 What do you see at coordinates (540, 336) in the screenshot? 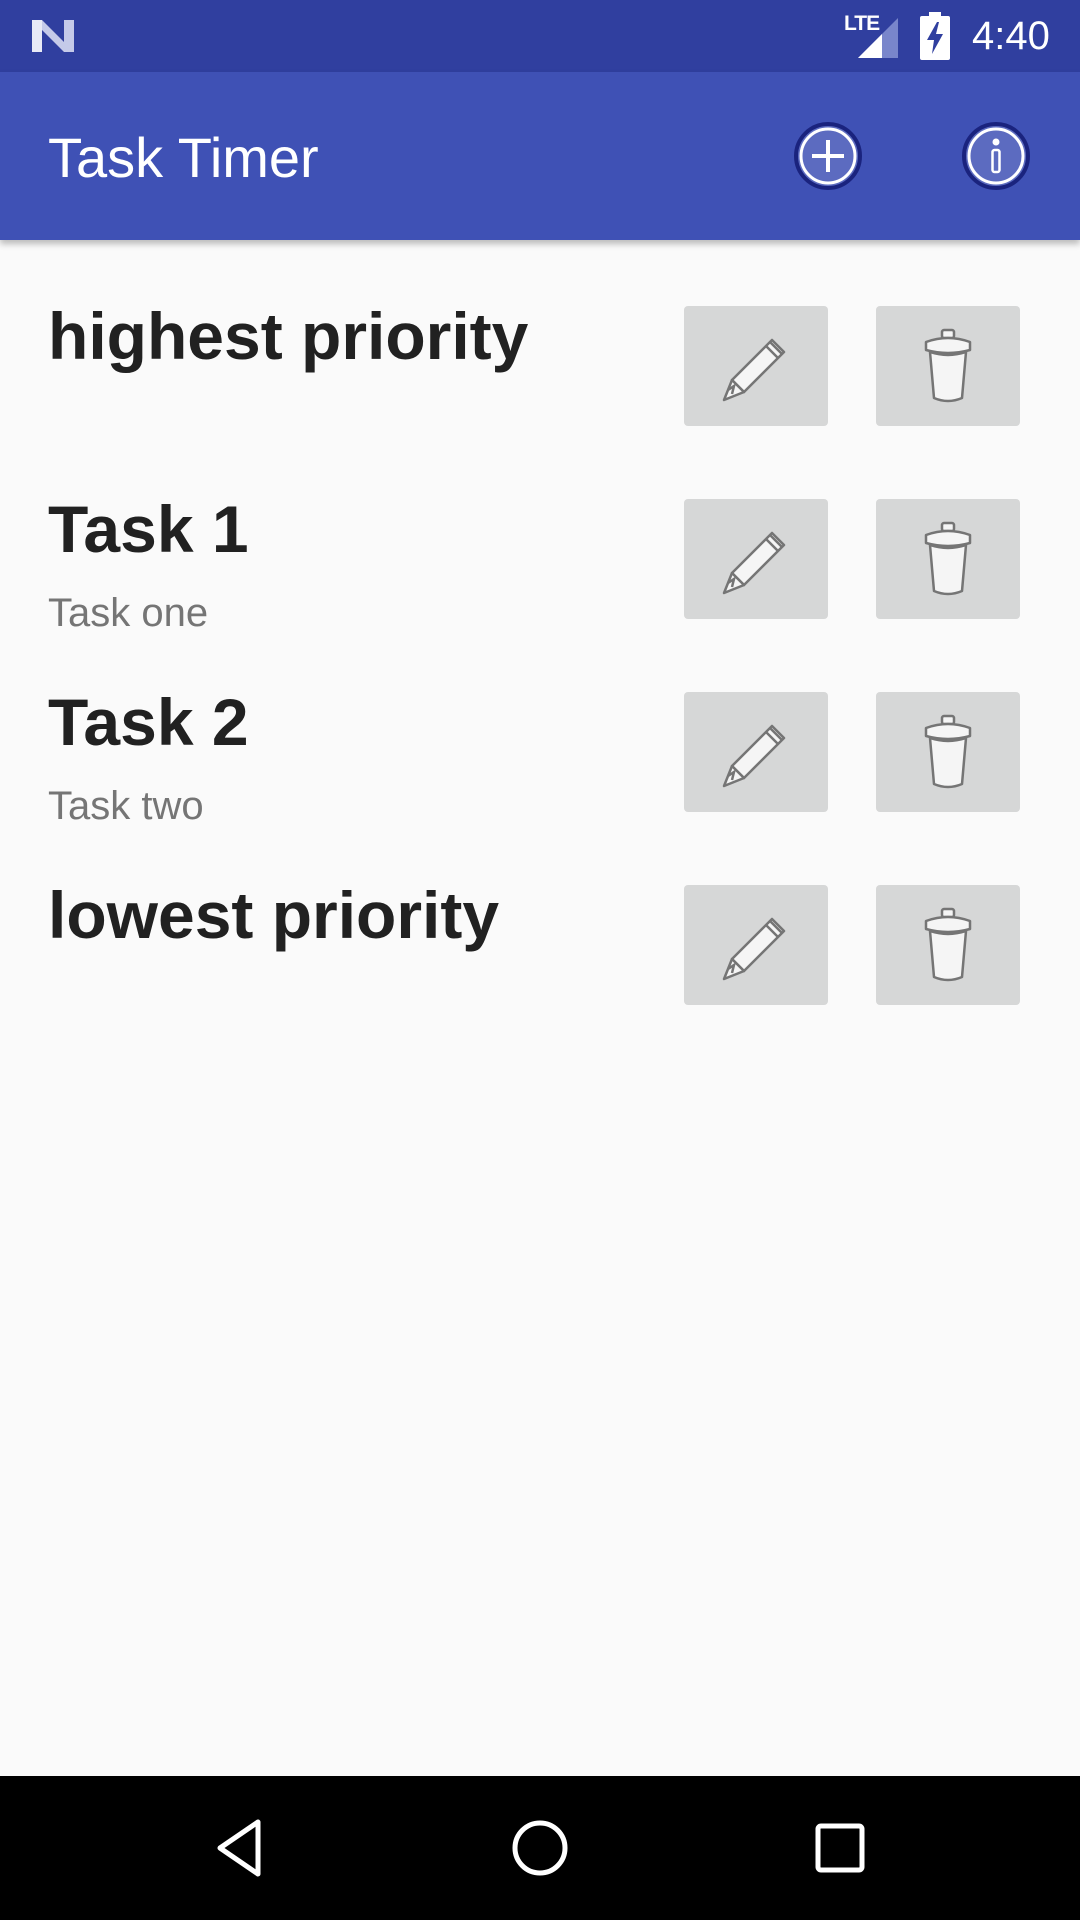
I see `task-row: highest priority` at bounding box center [540, 336].